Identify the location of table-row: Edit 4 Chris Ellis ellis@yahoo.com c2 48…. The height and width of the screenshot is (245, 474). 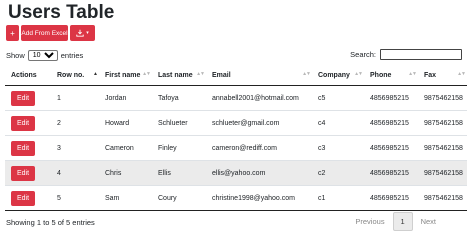
(236, 173).